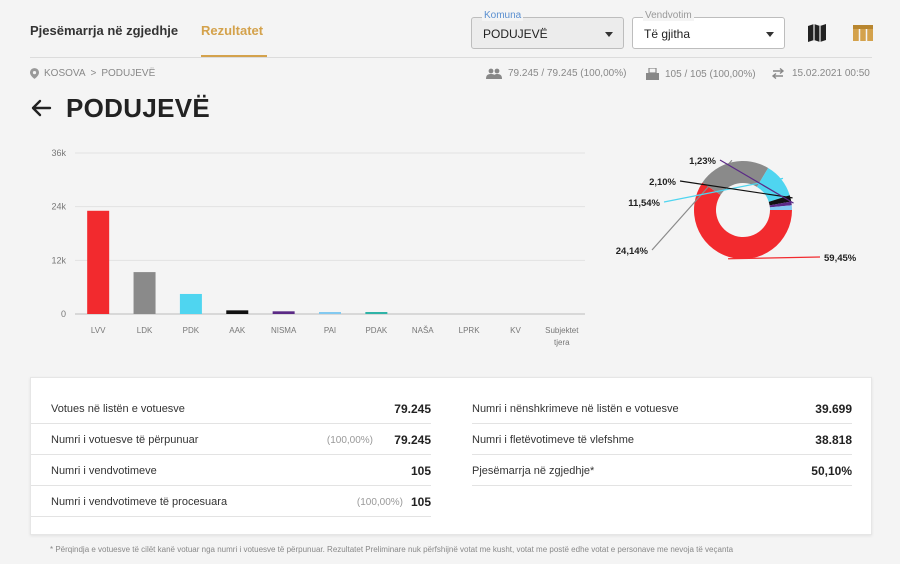 The width and height of the screenshot is (900, 564). I want to click on stat-value: 38.818, so click(833, 440).